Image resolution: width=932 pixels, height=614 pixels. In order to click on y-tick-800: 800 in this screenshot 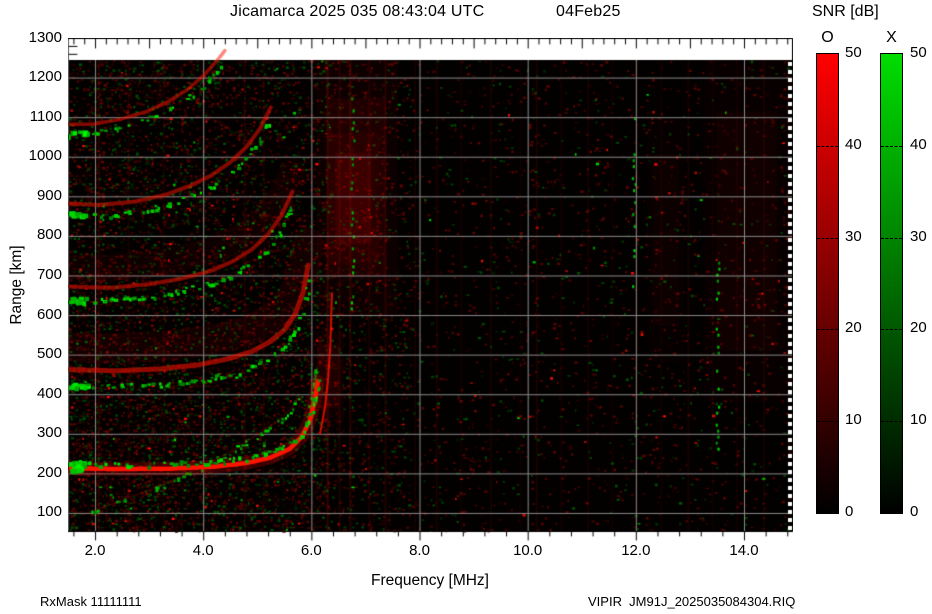, I will do `click(49, 235)`.